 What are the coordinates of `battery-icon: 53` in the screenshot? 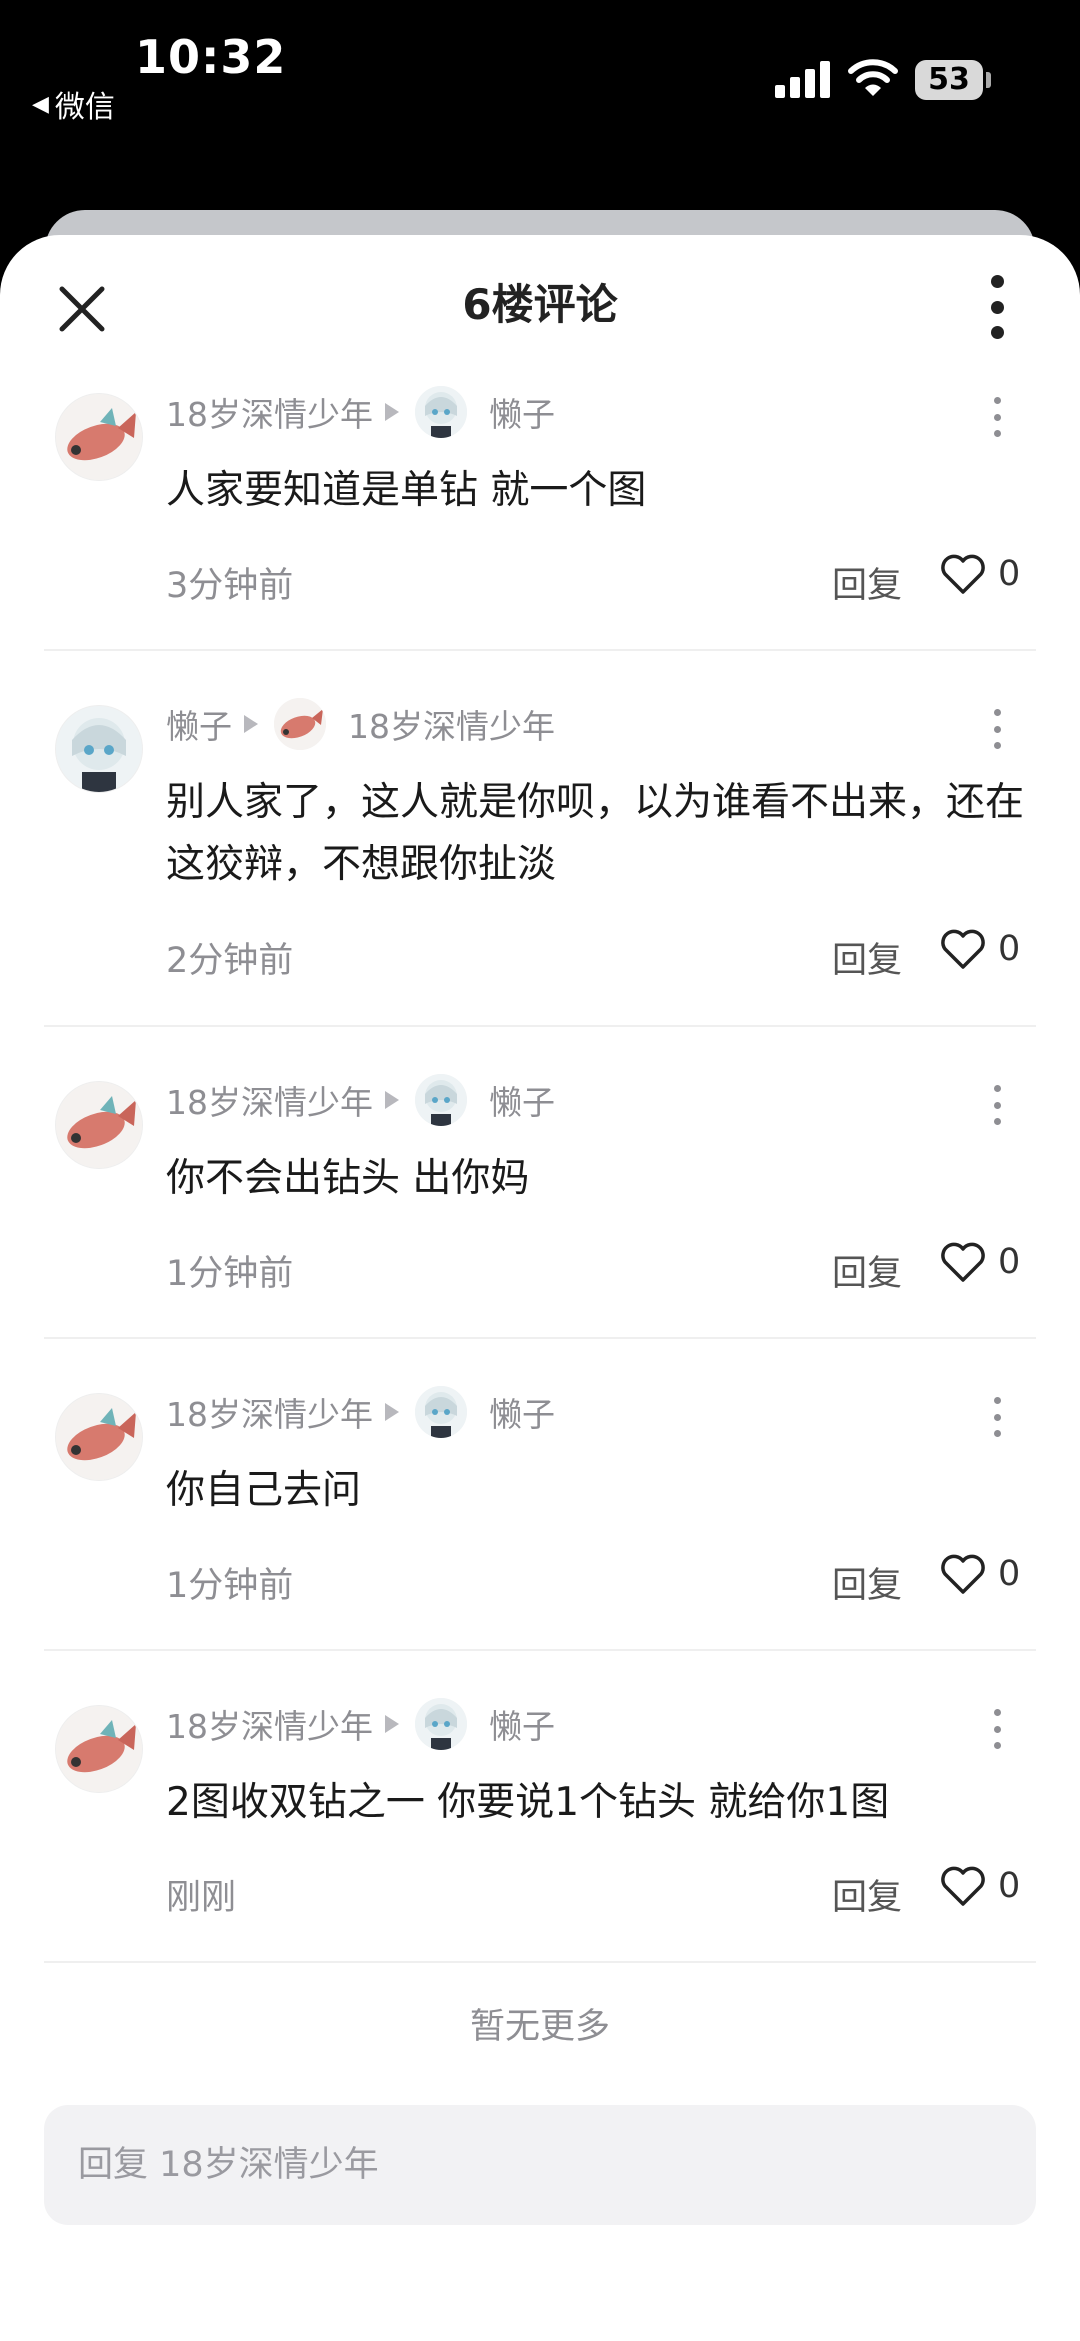 It's located at (949, 80).